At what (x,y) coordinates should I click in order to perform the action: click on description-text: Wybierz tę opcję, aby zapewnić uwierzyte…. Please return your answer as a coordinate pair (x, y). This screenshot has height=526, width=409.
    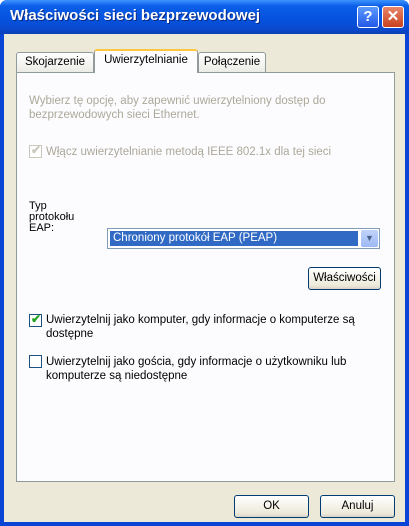
    Looking at the image, I should click on (177, 108).